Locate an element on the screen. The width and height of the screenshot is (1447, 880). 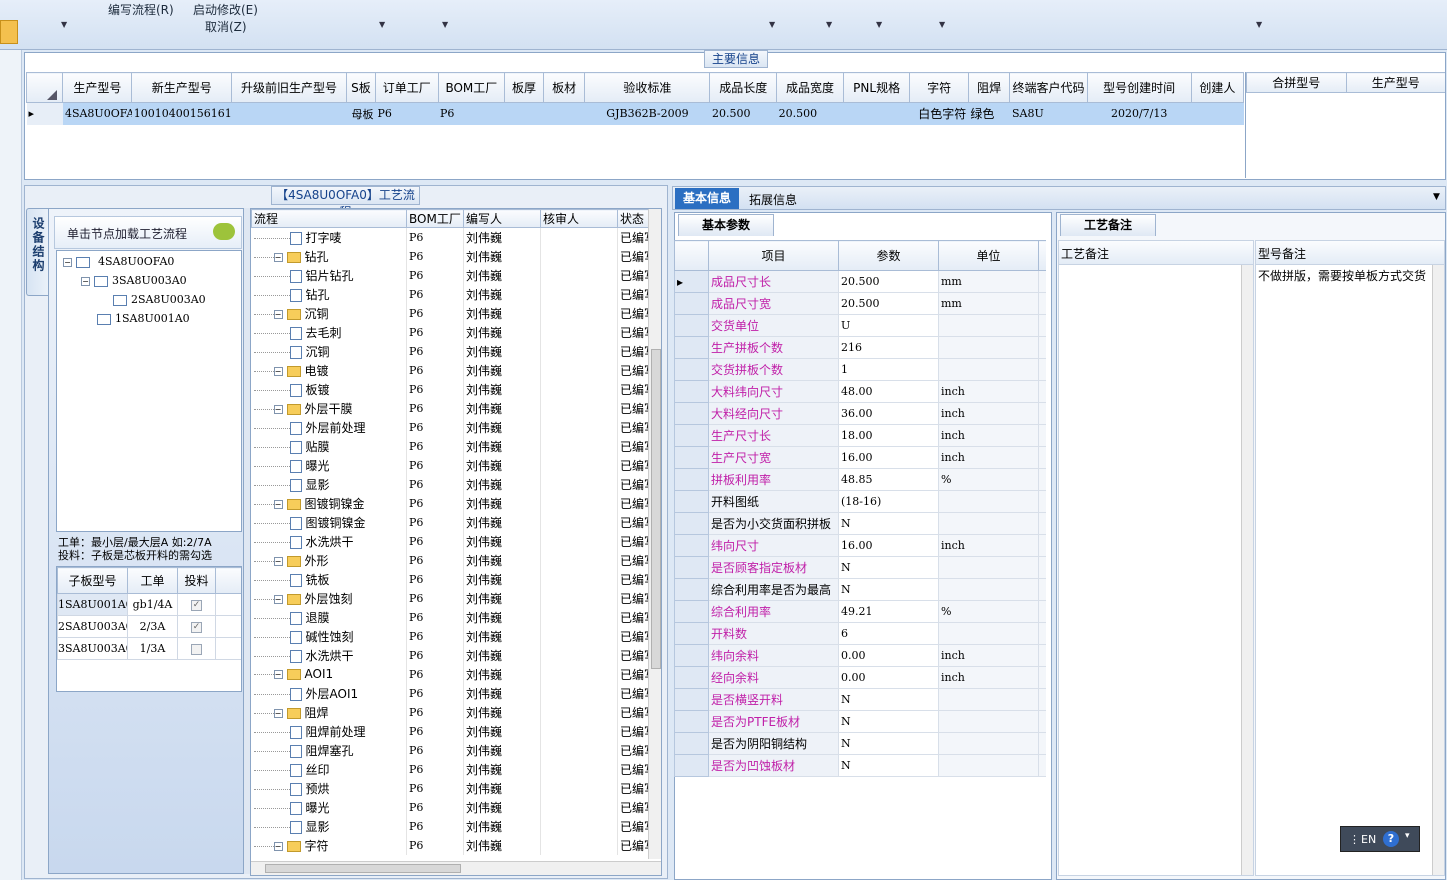
table-row: 3SA8U003A0 1/3A is located at coordinates (149, 648).